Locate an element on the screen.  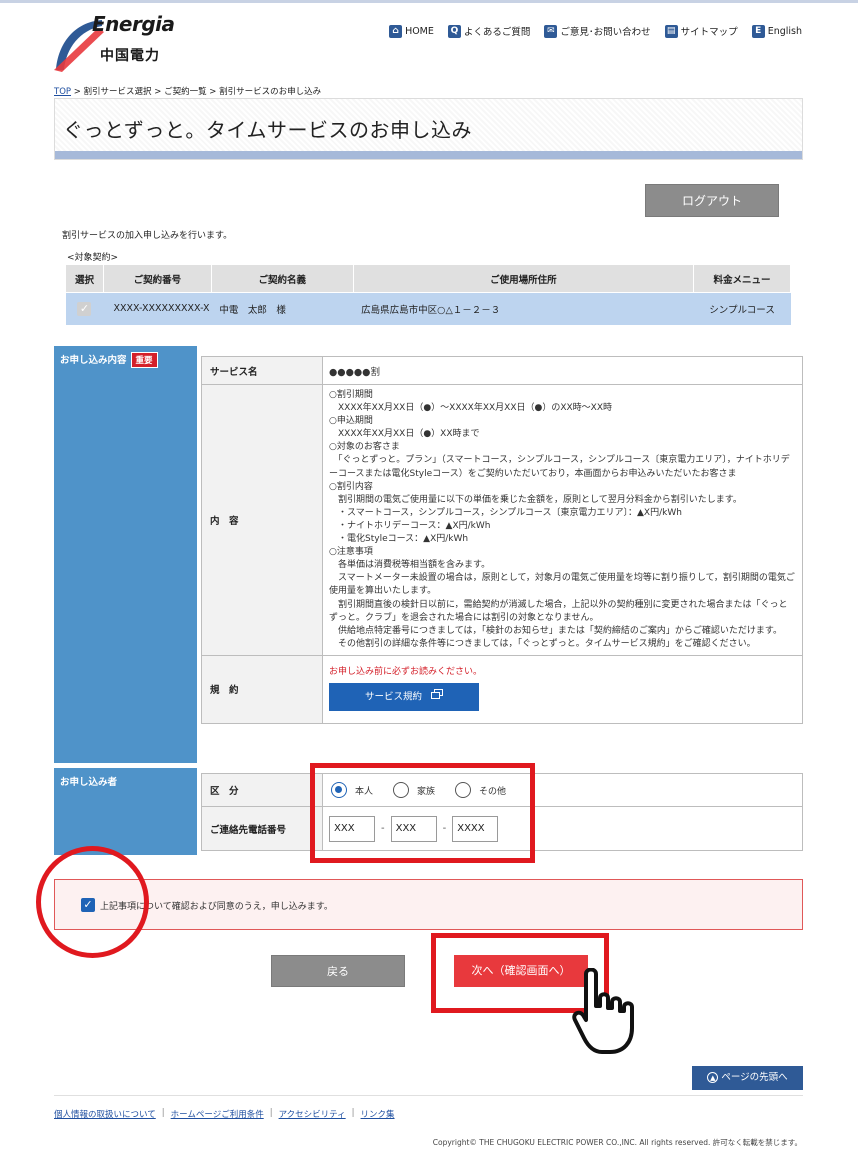
category-radio-group: 本人 家族 その他 is located at coordinates (562, 790).